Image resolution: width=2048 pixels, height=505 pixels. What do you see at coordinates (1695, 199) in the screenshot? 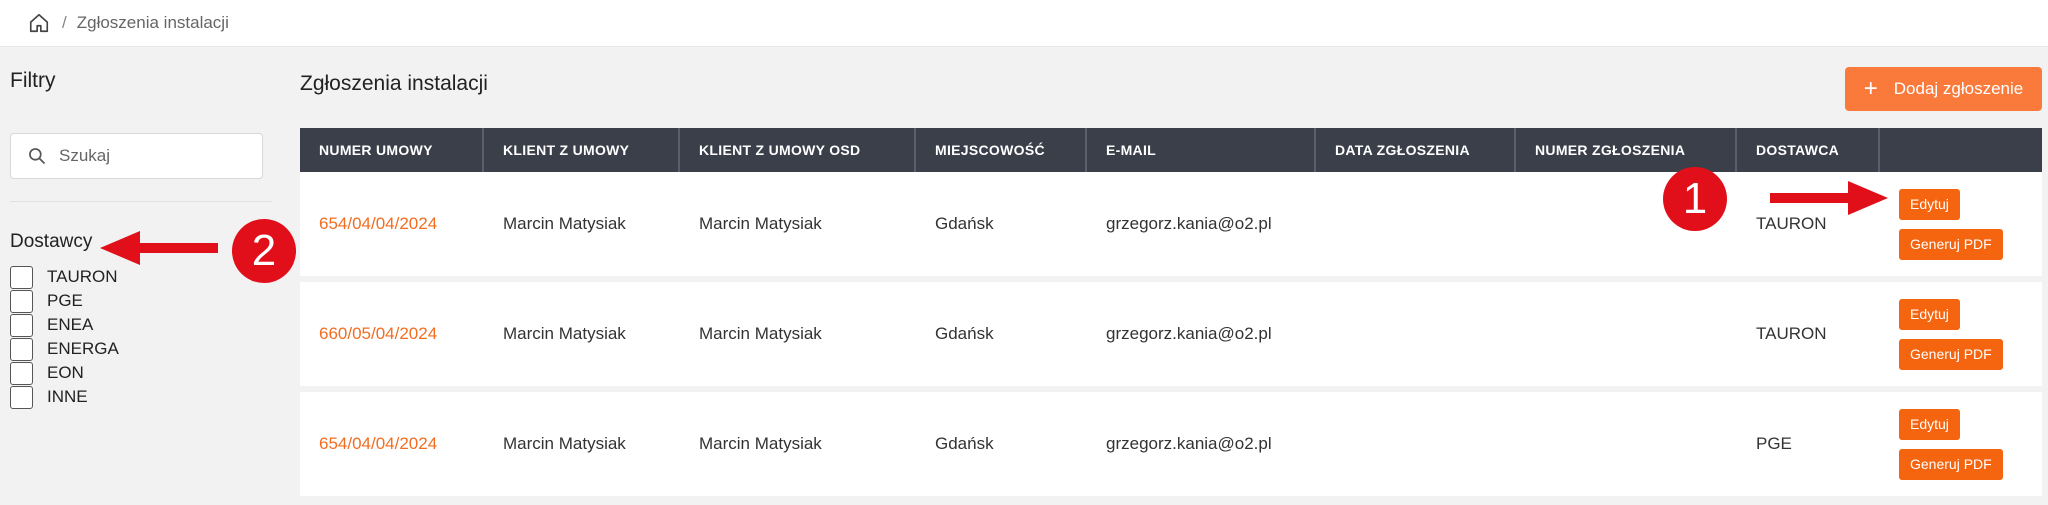
I see `annotation-badge-1: 1` at bounding box center [1695, 199].